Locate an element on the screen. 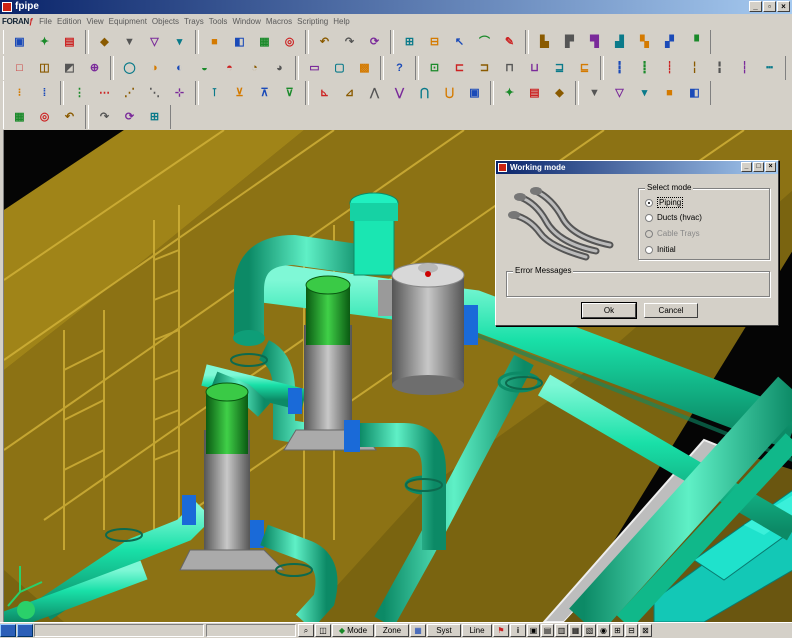  box6-button: ⊒ is located at coordinates (559, 68).